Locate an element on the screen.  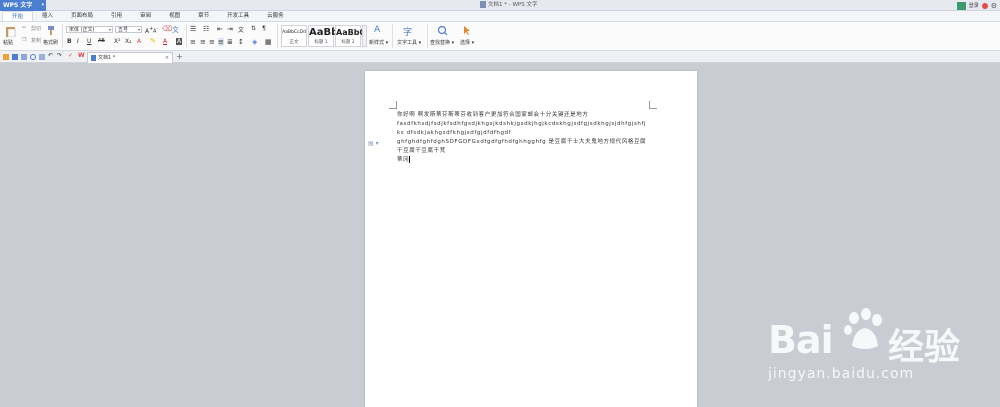
app-menu-button: WPS 文字 ▾ is located at coordinates (23, 5).